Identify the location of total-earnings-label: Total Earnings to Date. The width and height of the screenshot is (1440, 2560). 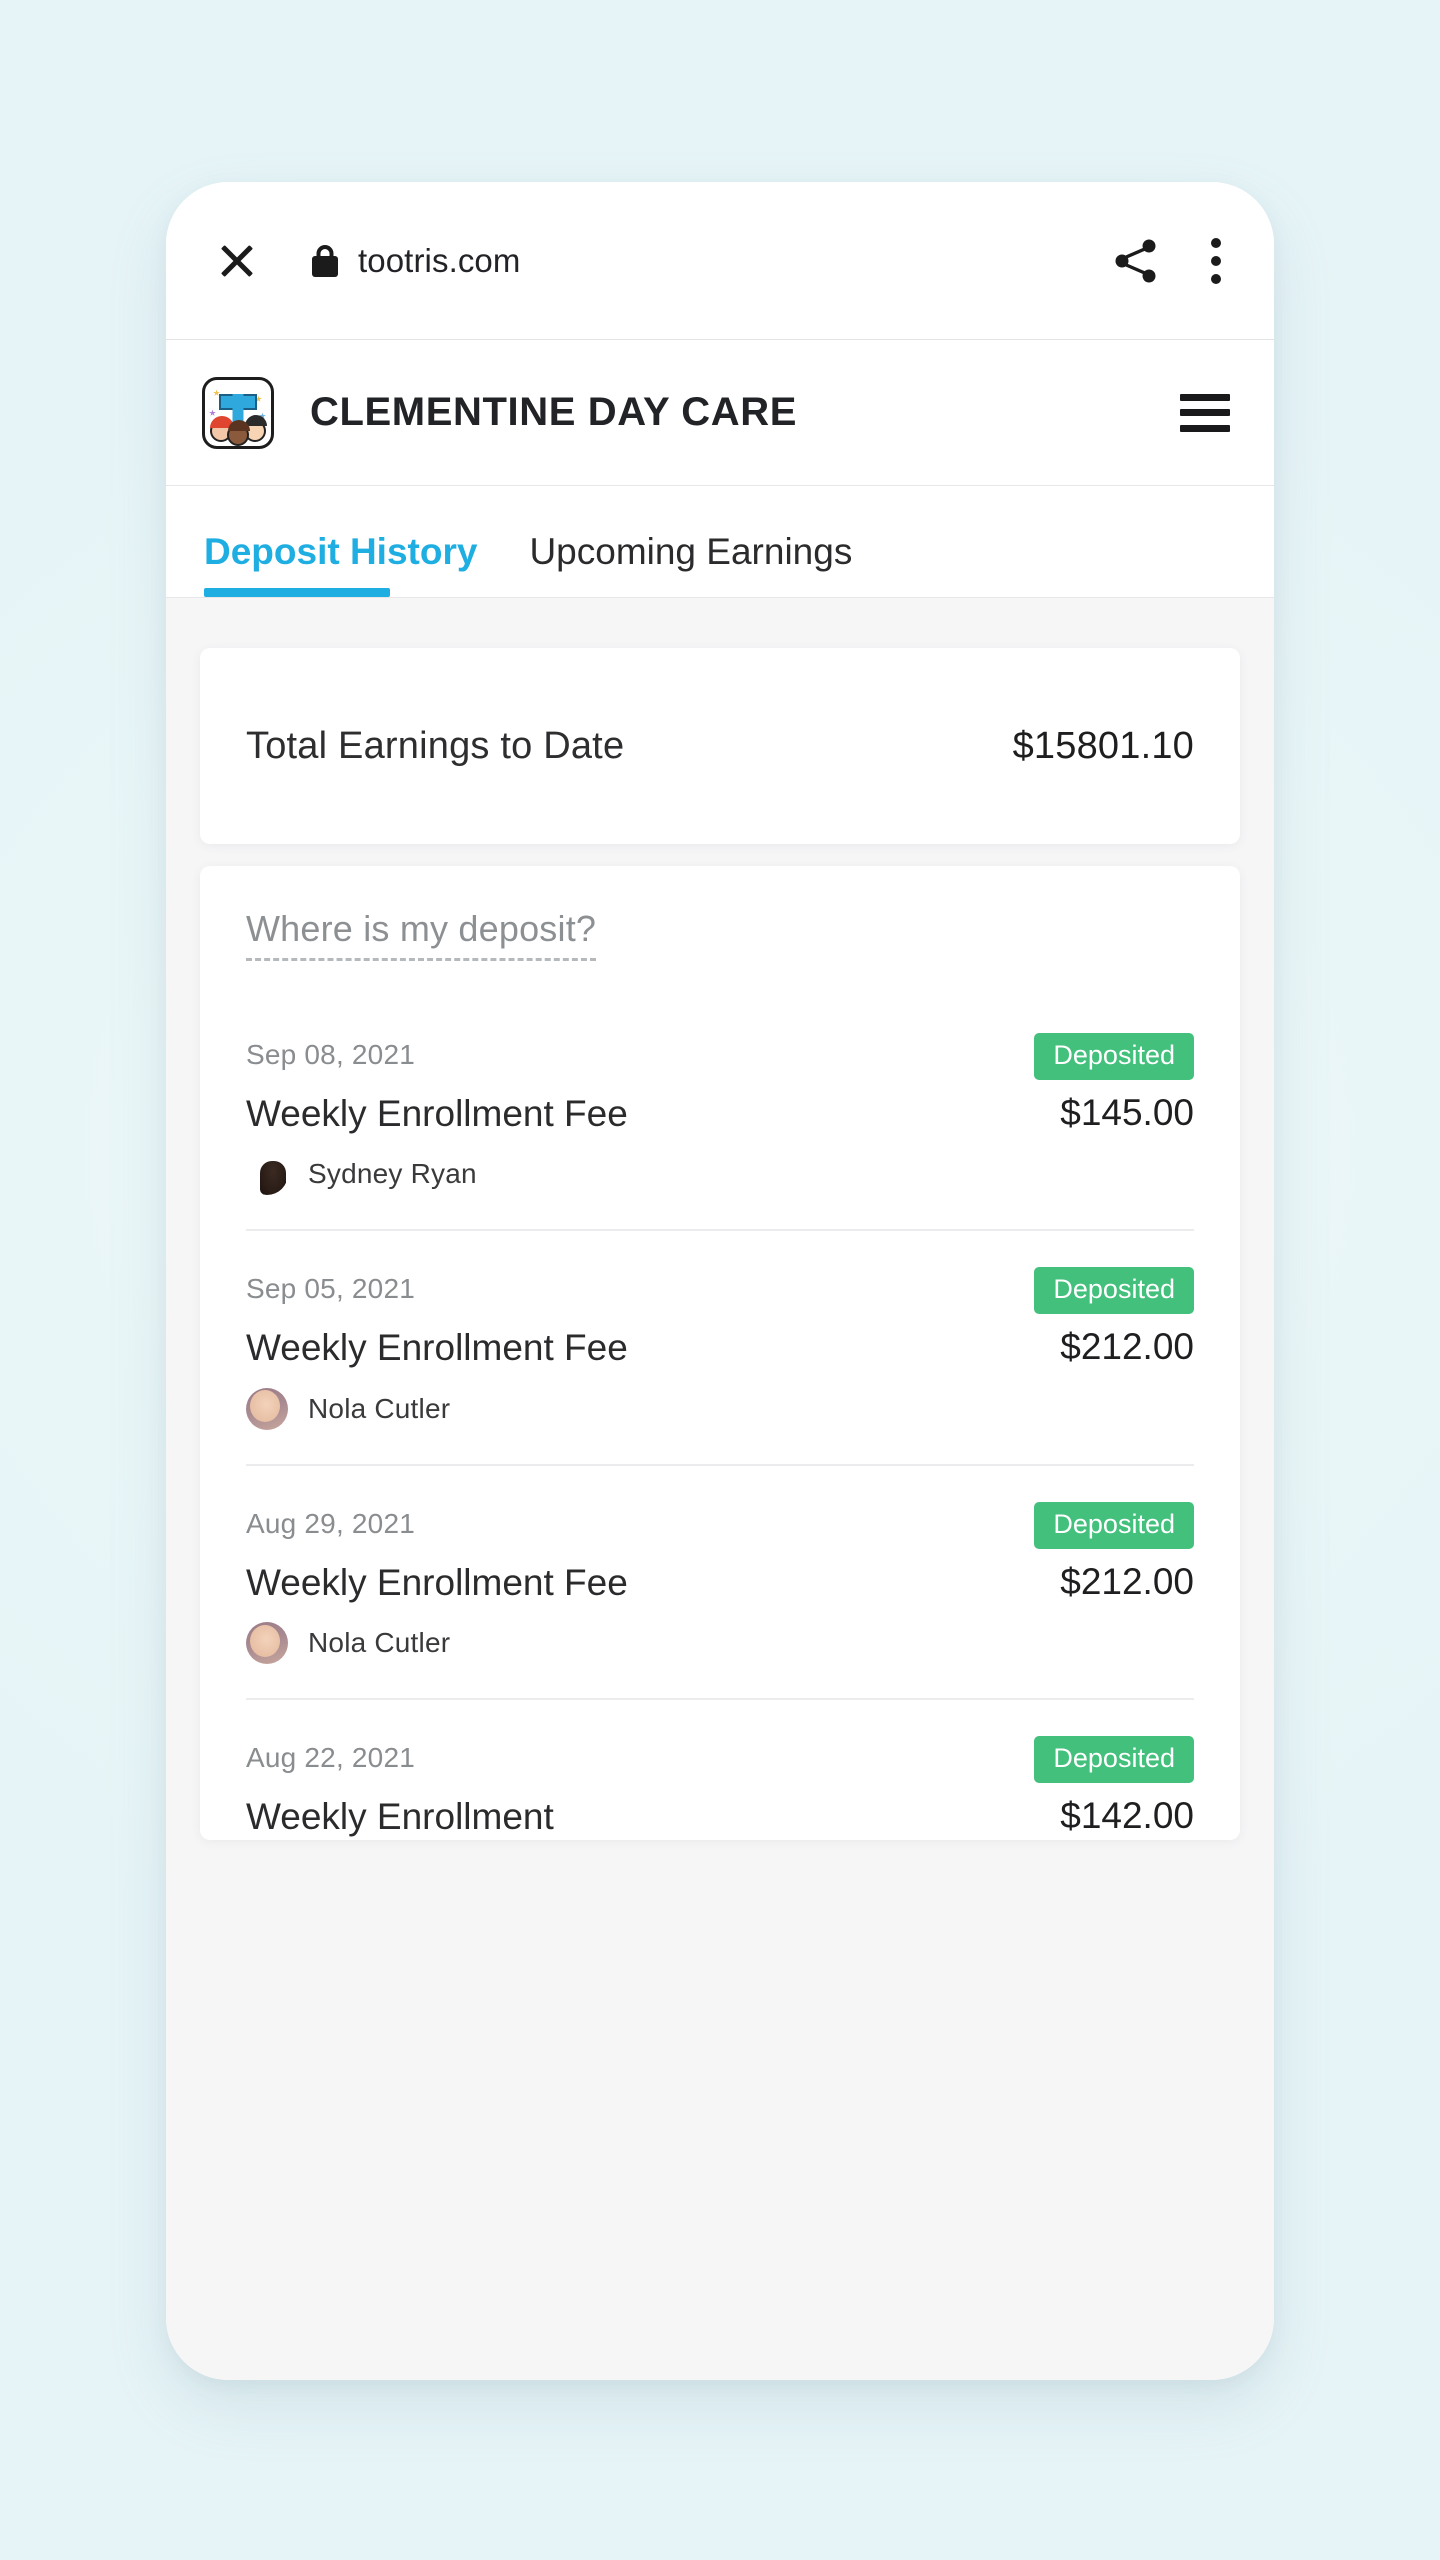
(435, 745).